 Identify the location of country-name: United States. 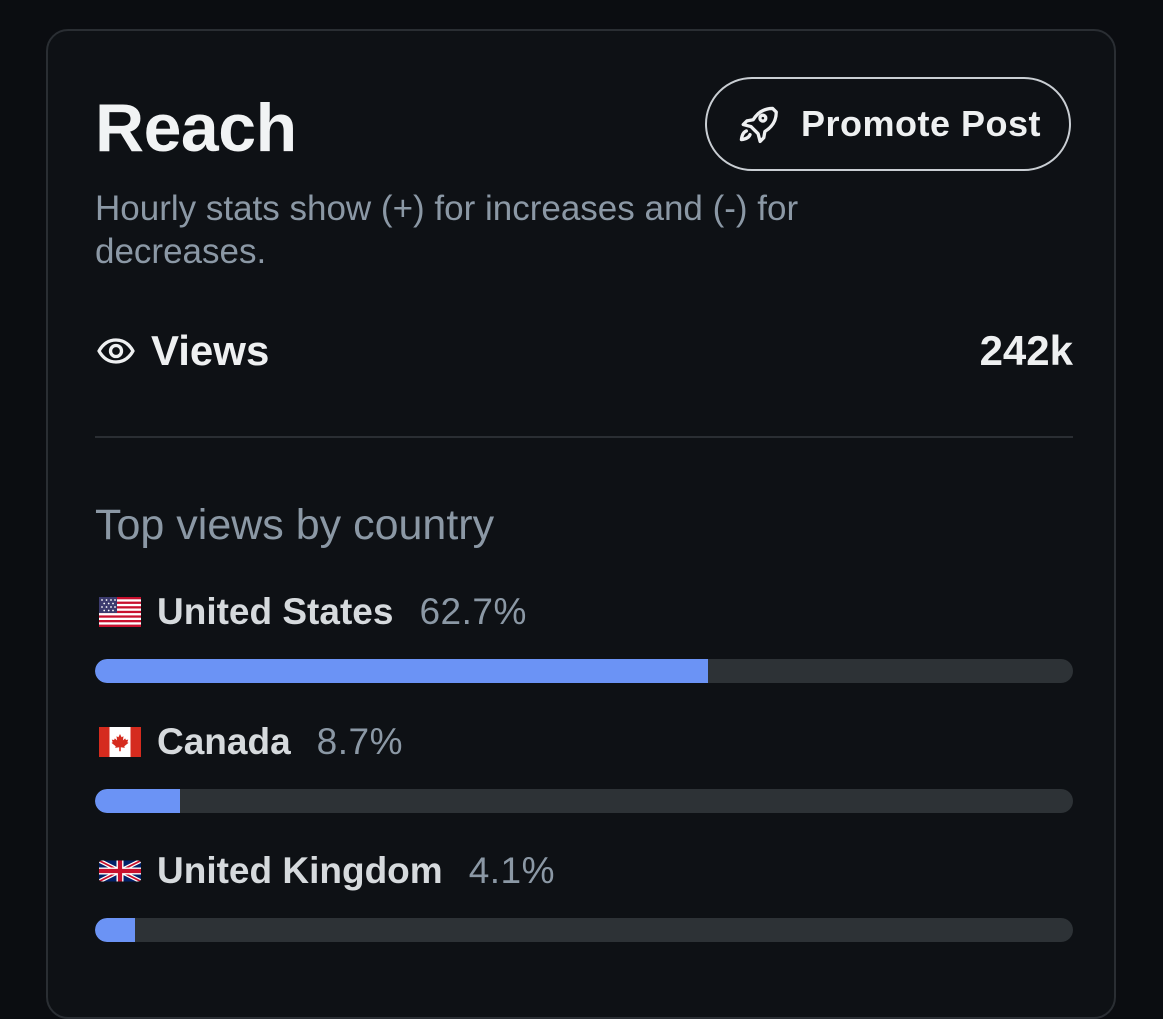
(275, 611).